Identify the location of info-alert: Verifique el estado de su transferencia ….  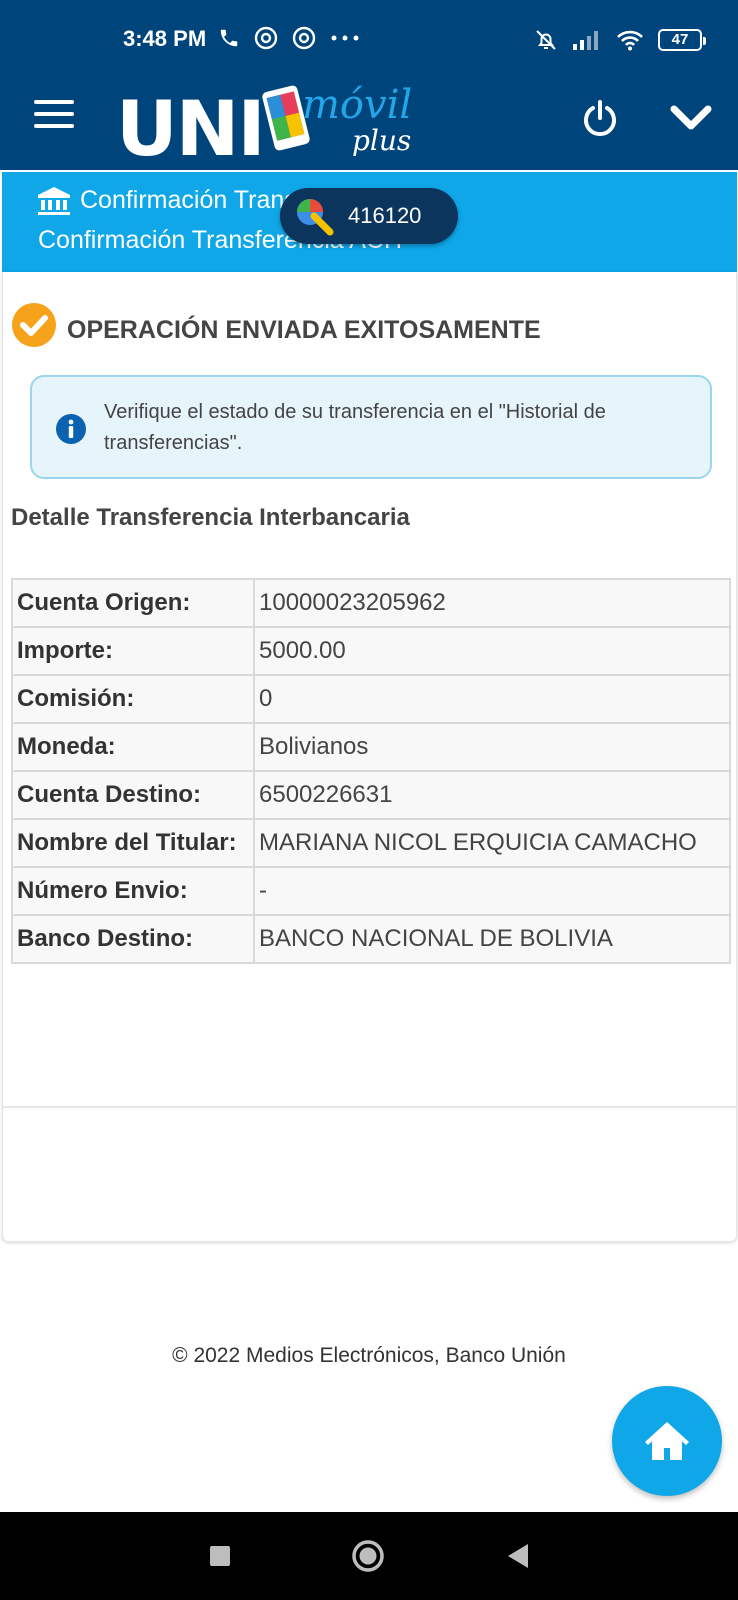
(371, 427).